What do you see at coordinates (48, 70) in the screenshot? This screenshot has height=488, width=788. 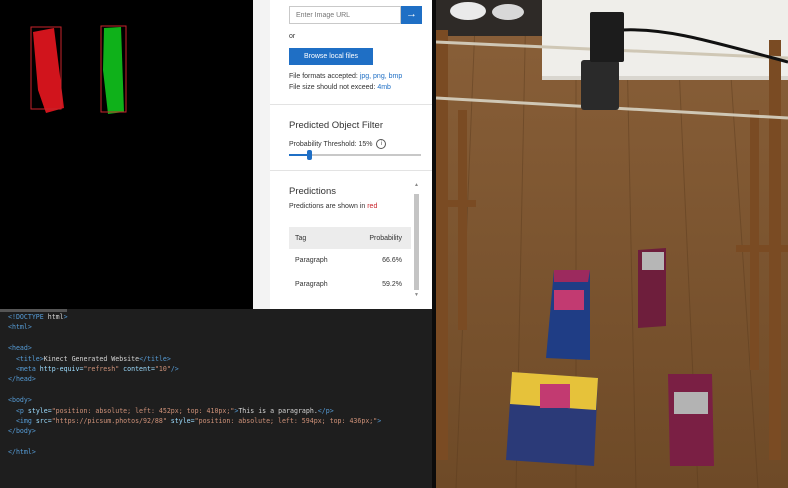 I see `red-object-blob` at bounding box center [48, 70].